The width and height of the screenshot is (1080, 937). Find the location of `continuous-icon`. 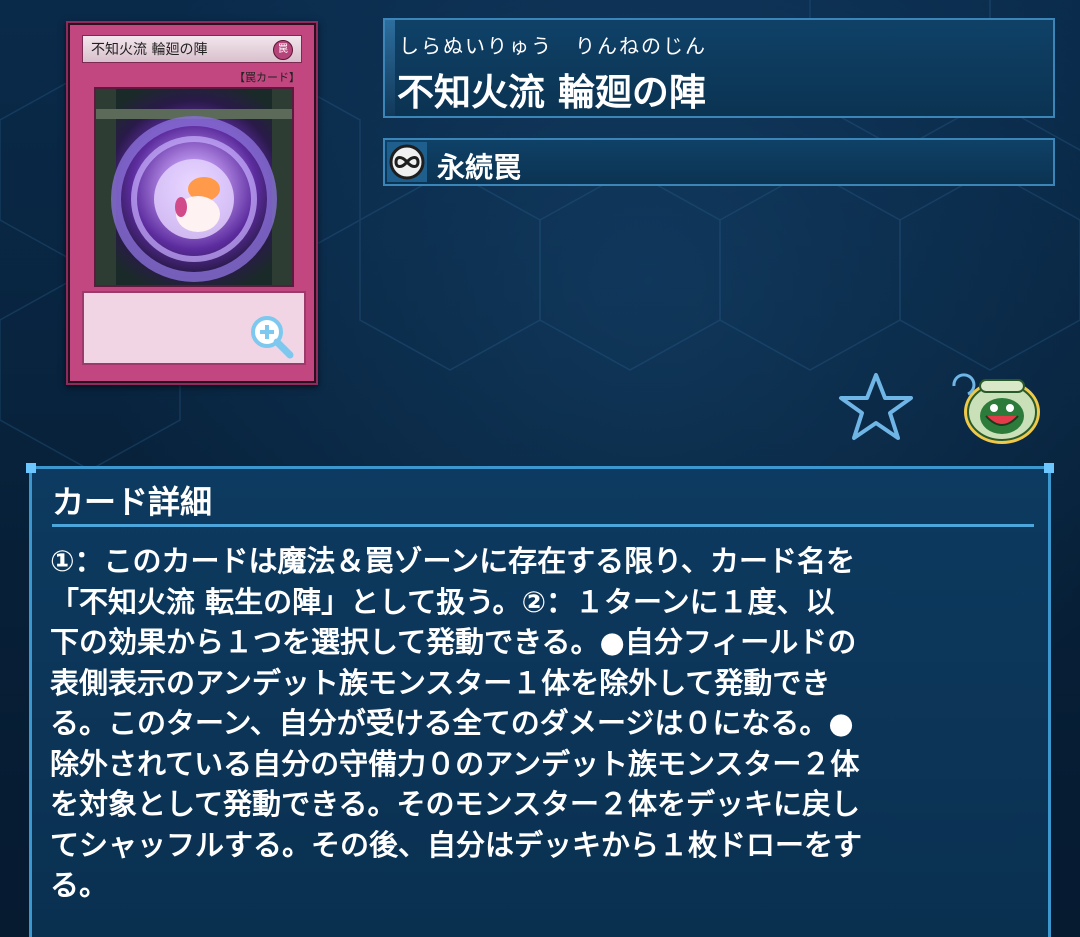

continuous-icon is located at coordinates (407, 162).